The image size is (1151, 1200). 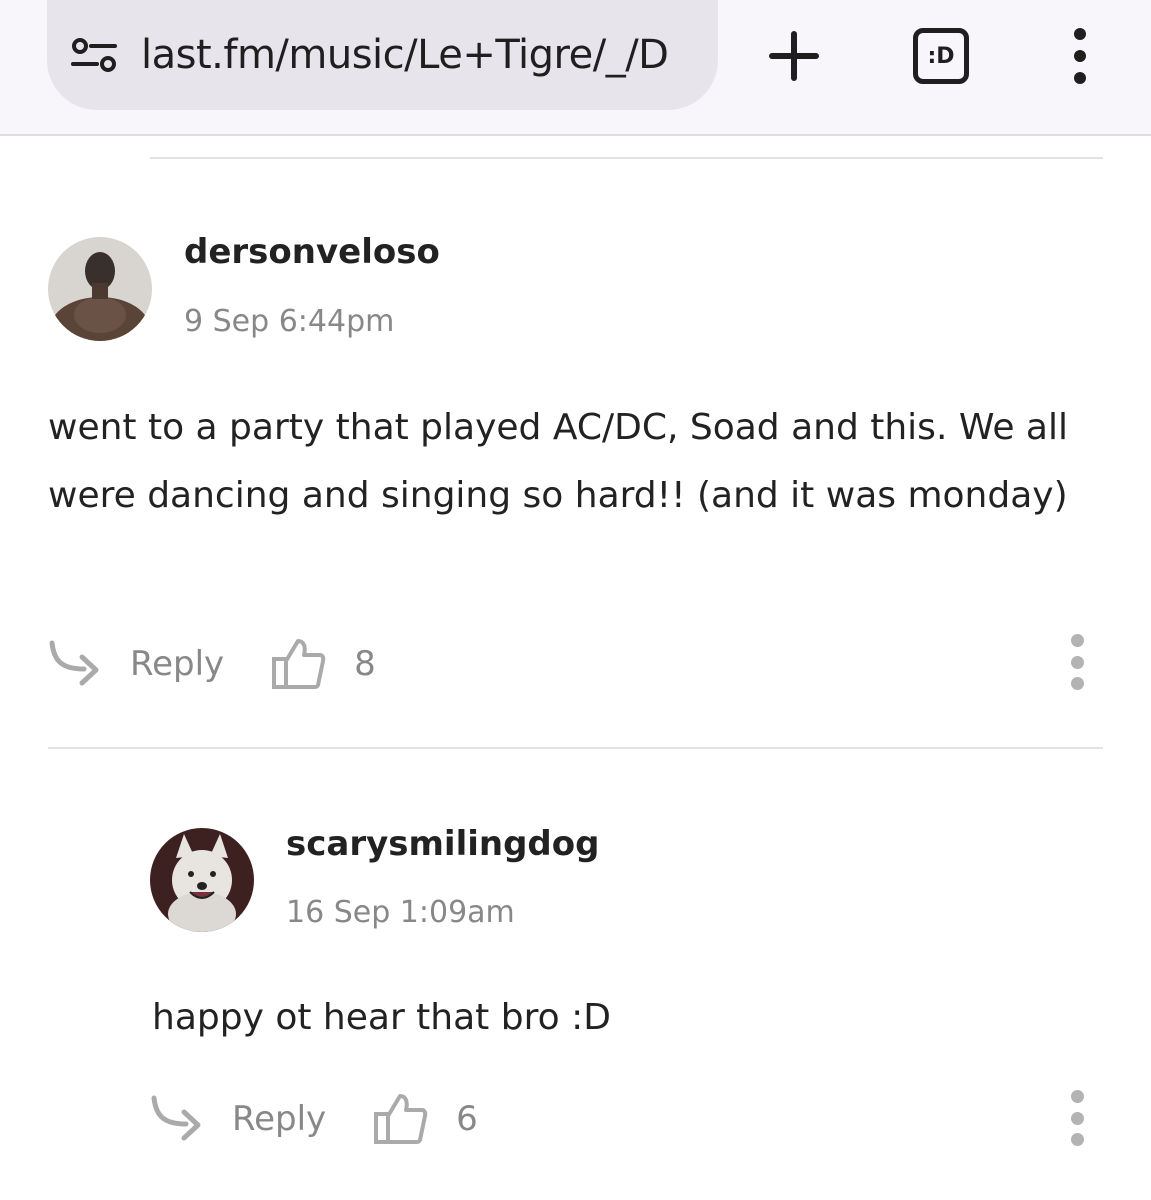 I want to click on comment-actions: Reply 6, so click(x=314, y=1119).